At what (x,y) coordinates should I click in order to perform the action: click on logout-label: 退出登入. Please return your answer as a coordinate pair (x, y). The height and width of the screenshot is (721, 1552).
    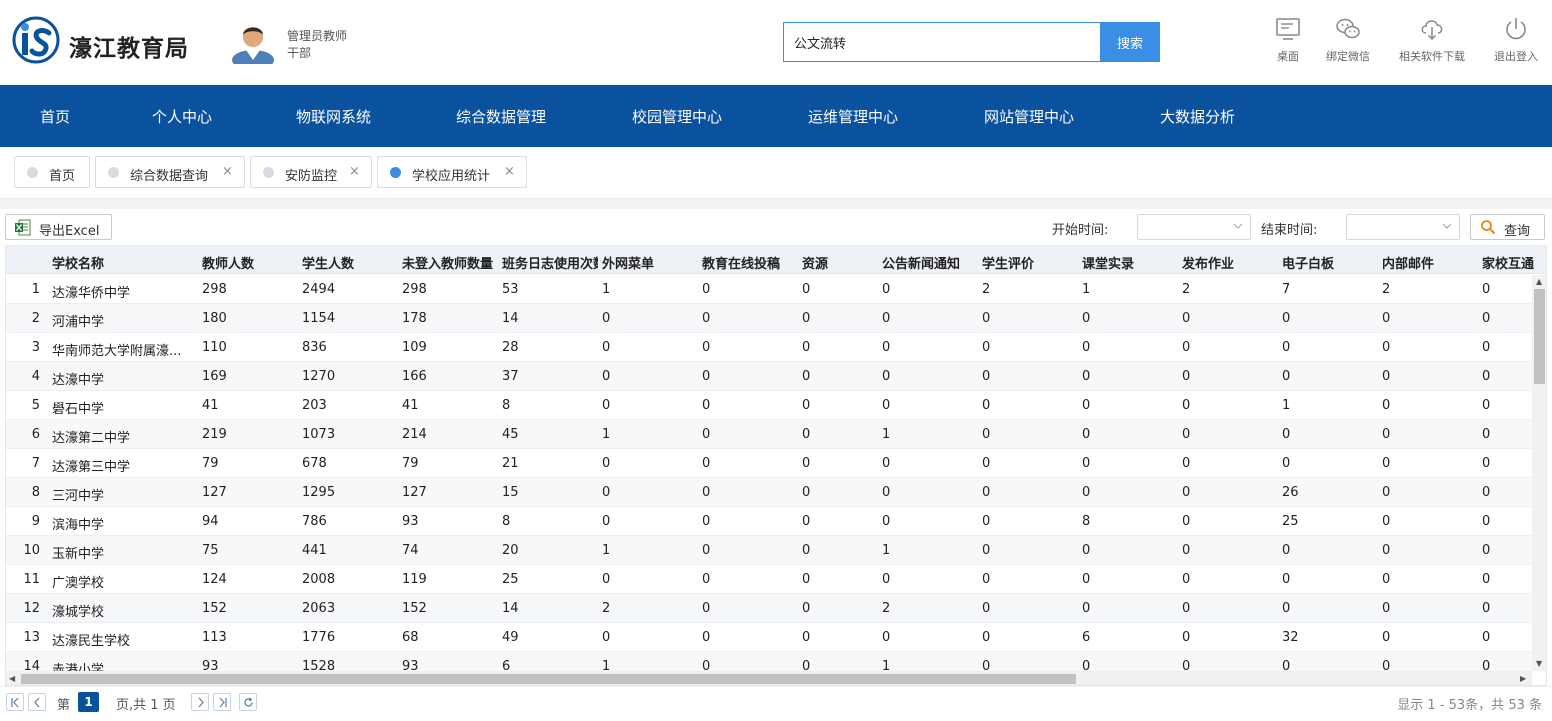
    Looking at the image, I should click on (1516, 56).